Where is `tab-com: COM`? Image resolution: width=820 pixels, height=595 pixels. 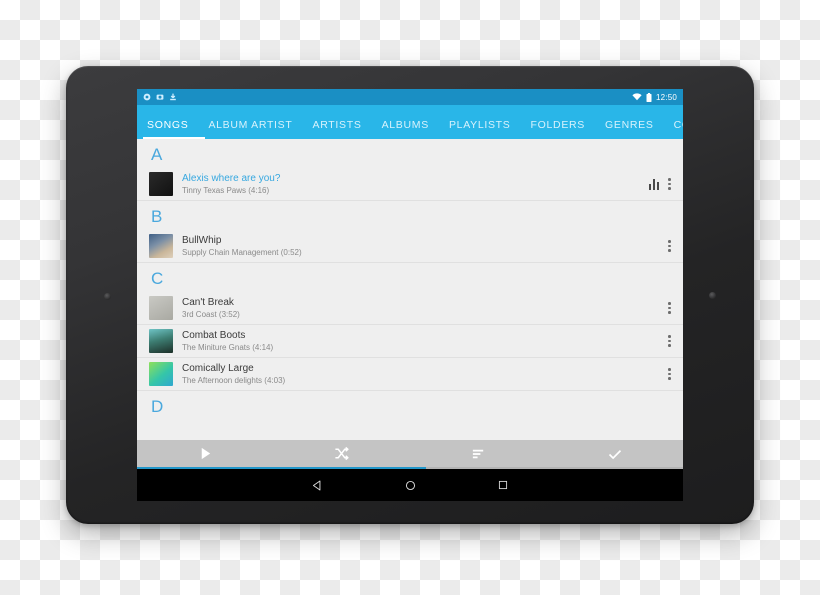
tab-com: COM is located at coordinates (673, 129).